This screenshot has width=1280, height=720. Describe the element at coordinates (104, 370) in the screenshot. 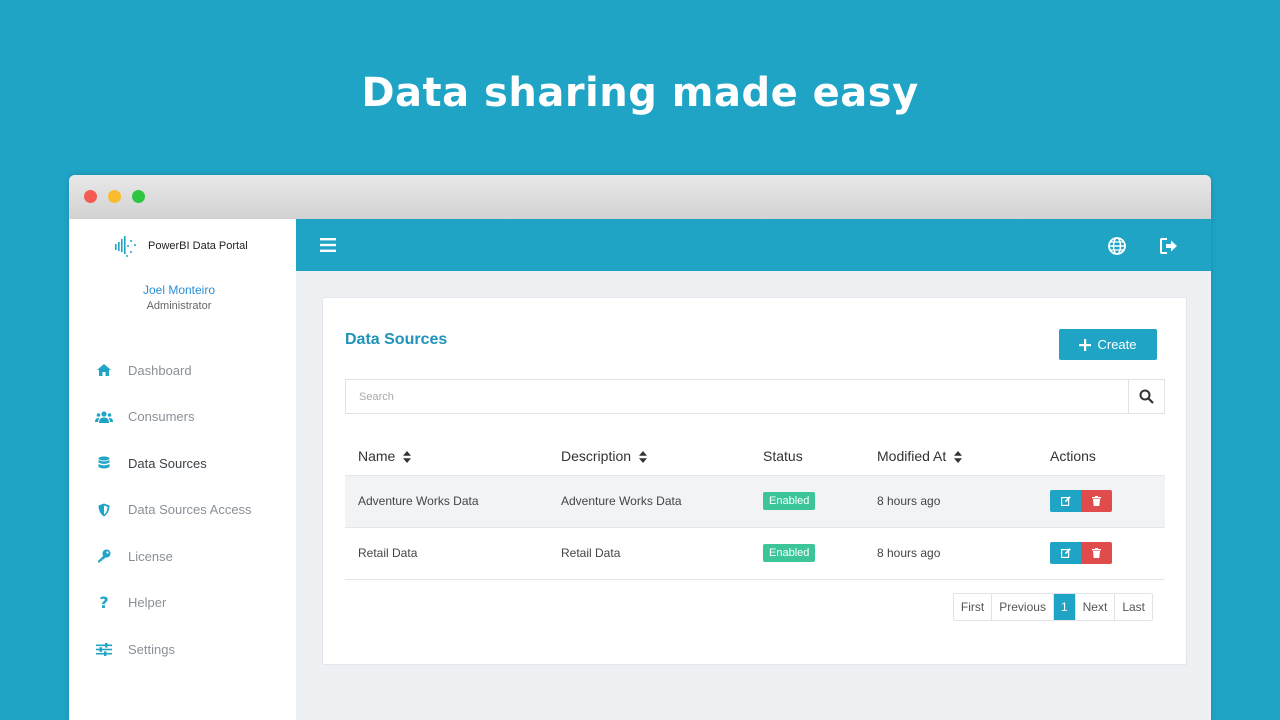

I see `home-icon` at that location.